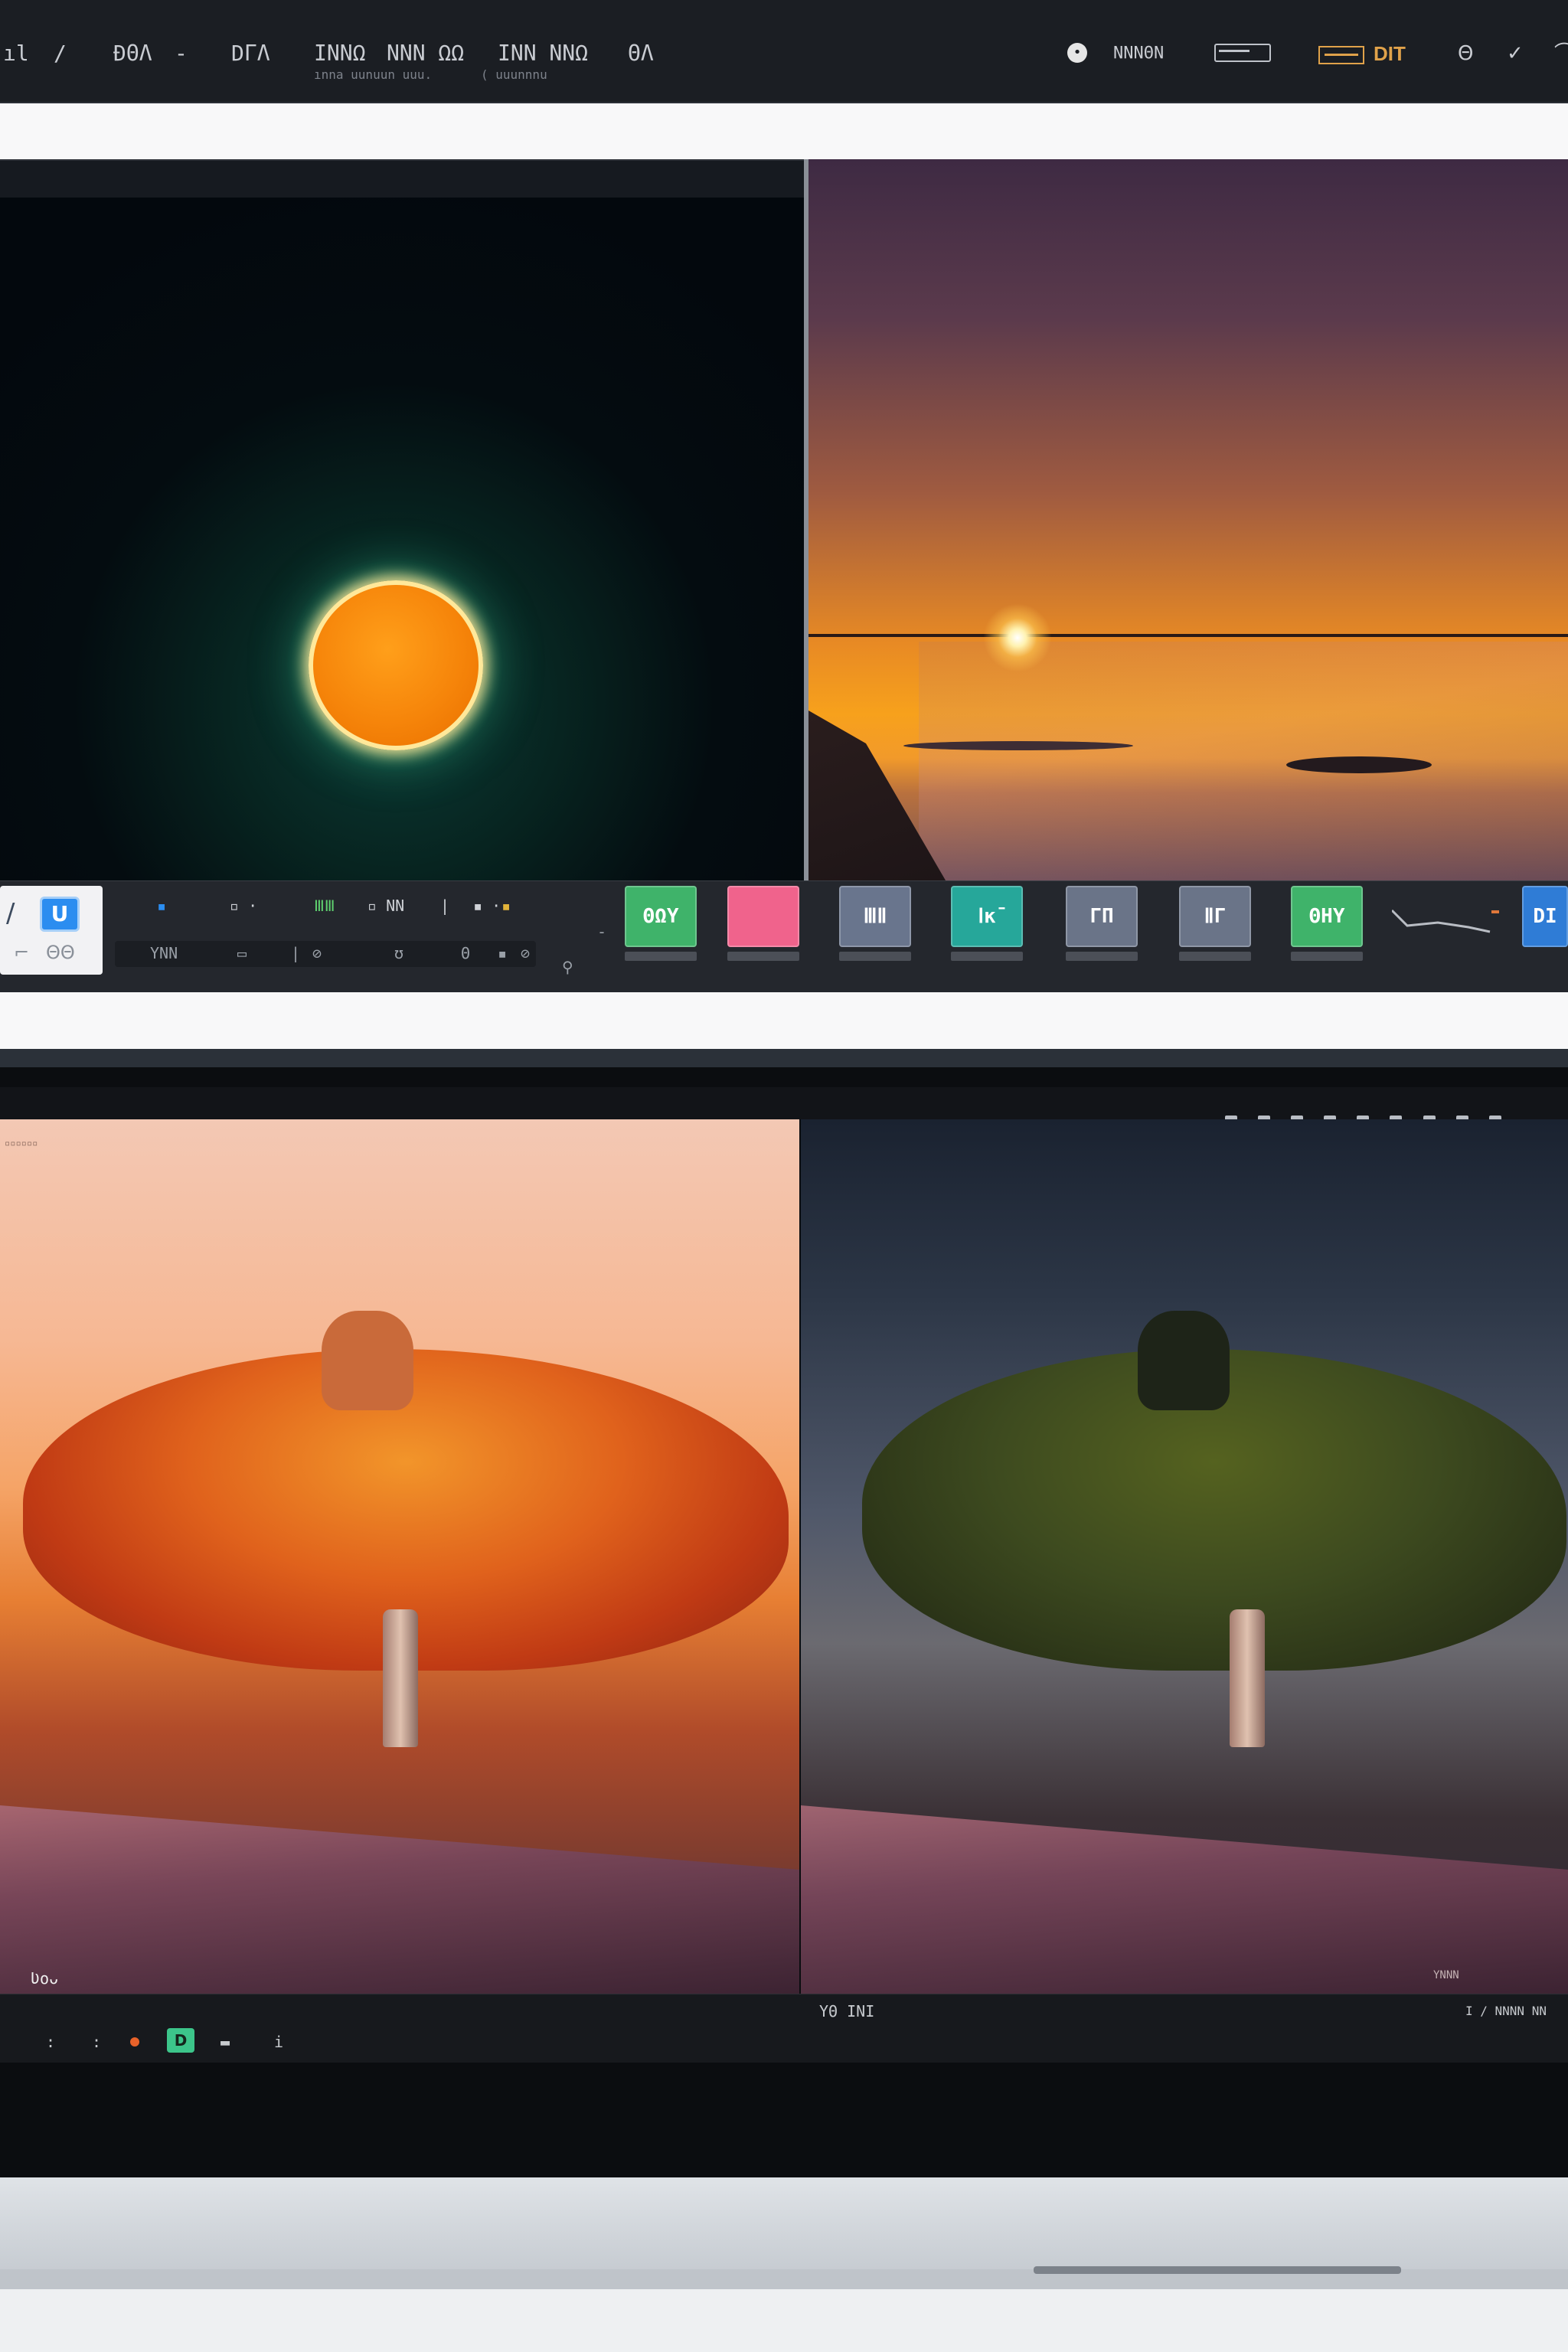 The image size is (1568, 2352). I want to click on menu-item-2: ÐΘΛ, so click(132, 53).